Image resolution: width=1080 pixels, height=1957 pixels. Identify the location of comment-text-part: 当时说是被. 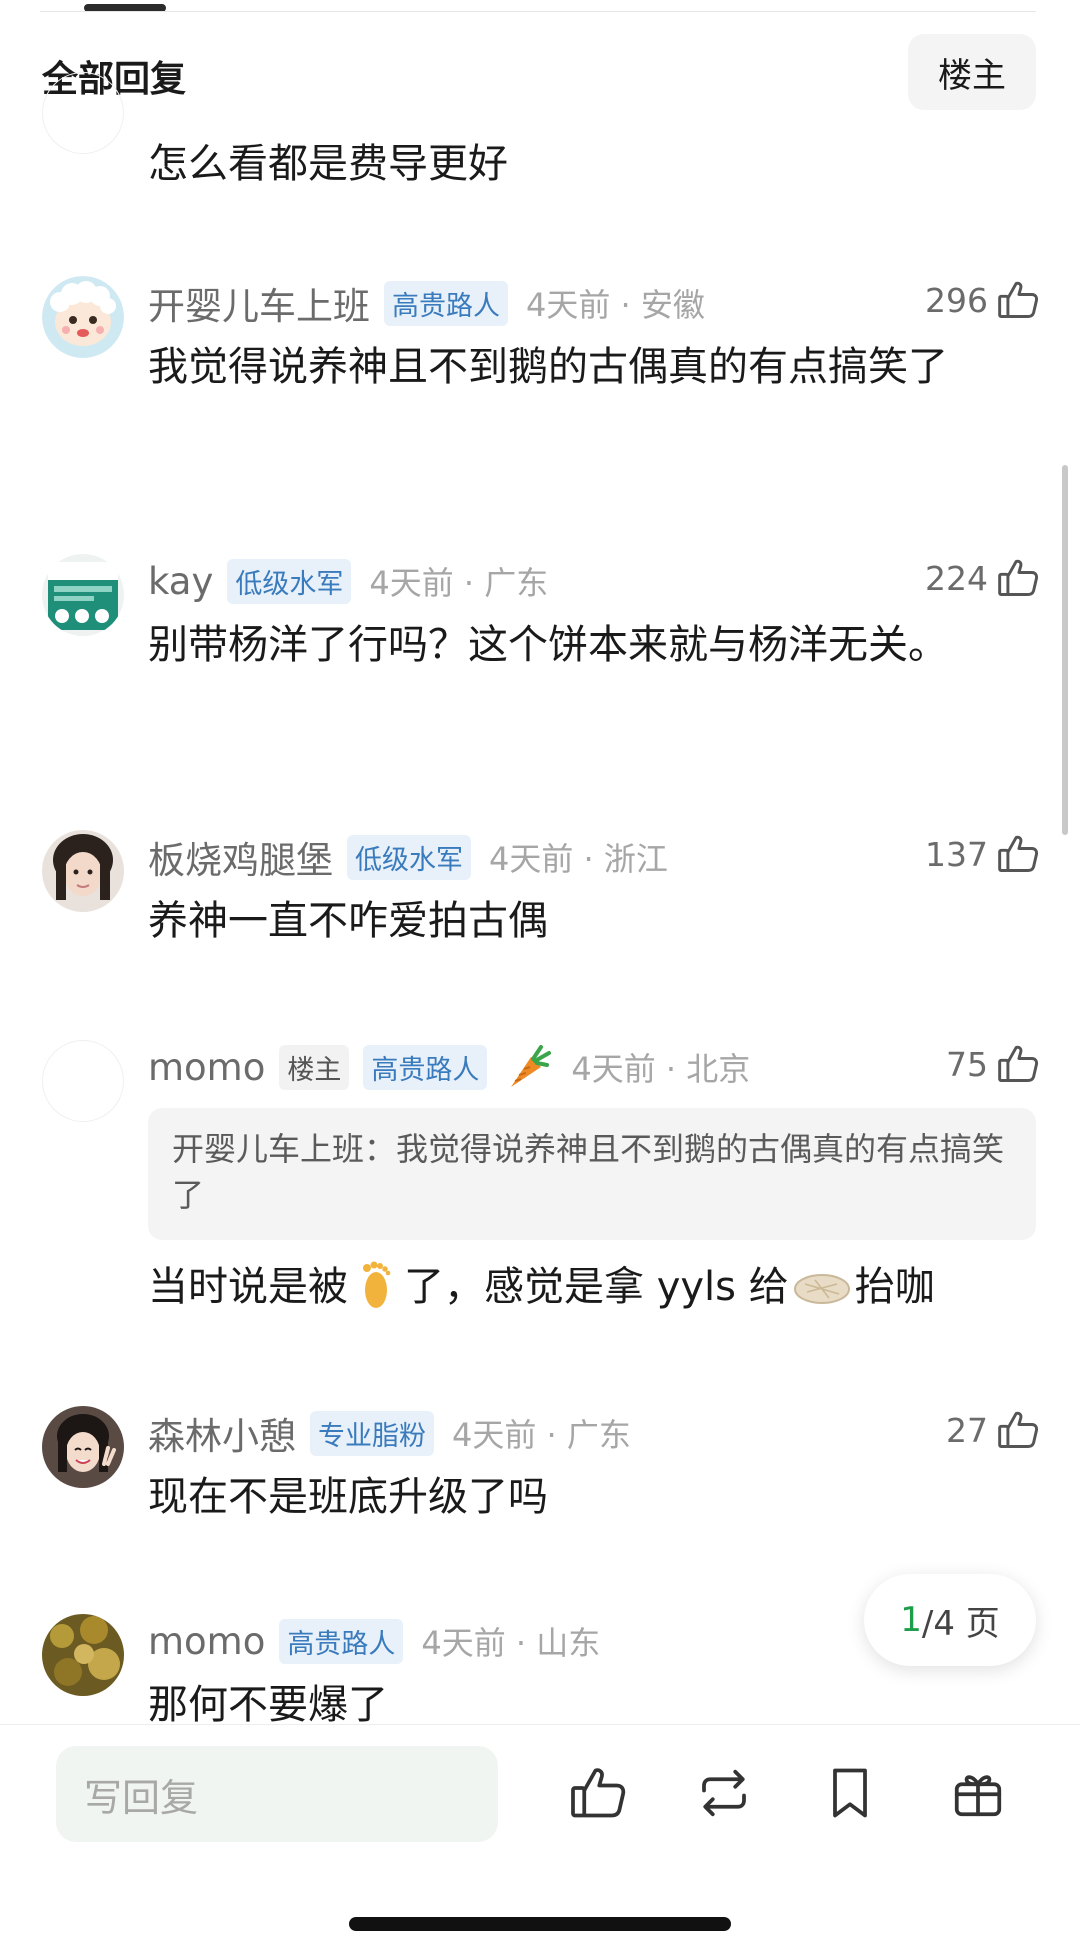
(248, 1287).